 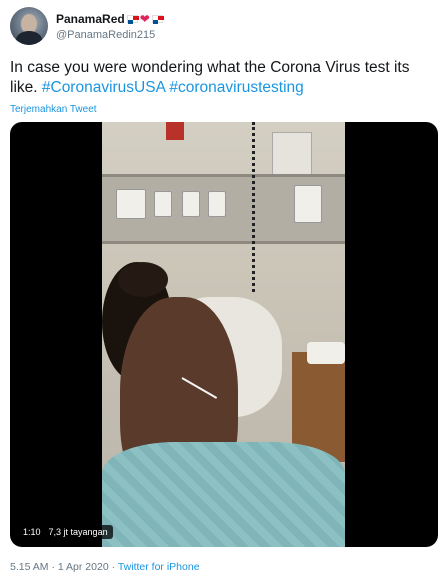 What do you see at coordinates (103, 87) in the screenshot?
I see `hashtag-coronavirususa: #CoronavirusUSA` at bounding box center [103, 87].